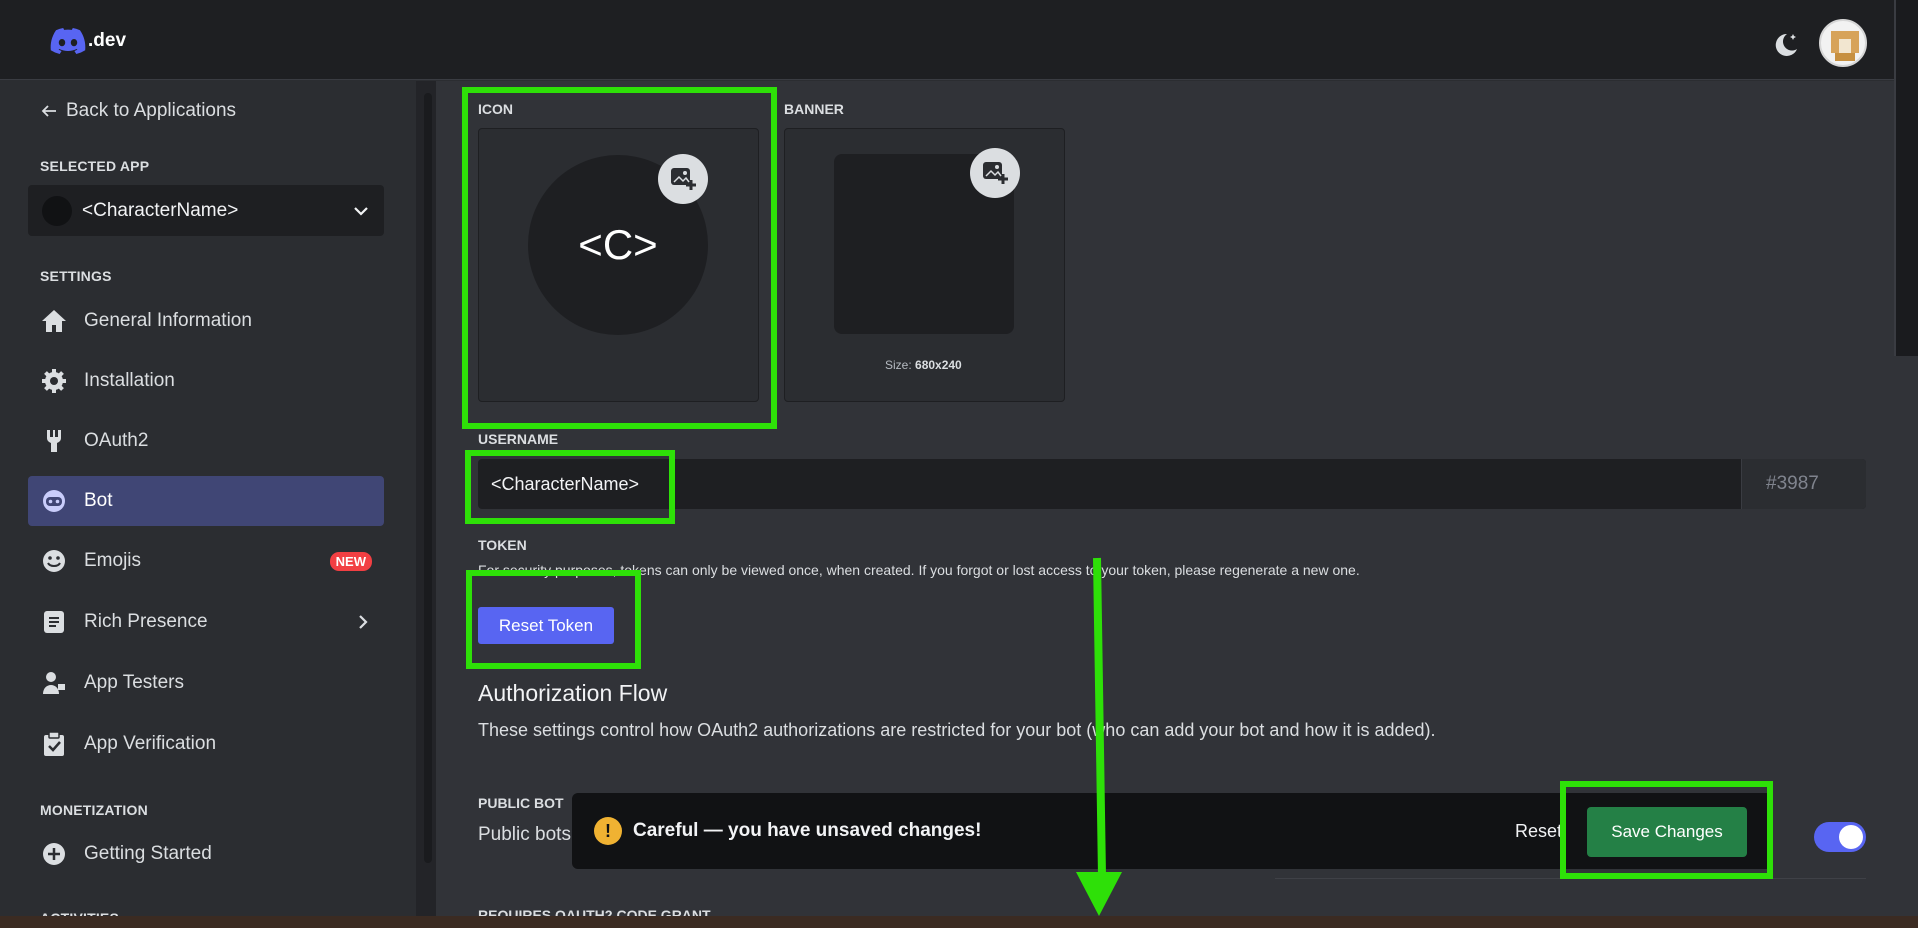  Describe the element at coordinates (1099, 894) in the screenshot. I see `annotation-arrow-head` at that location.